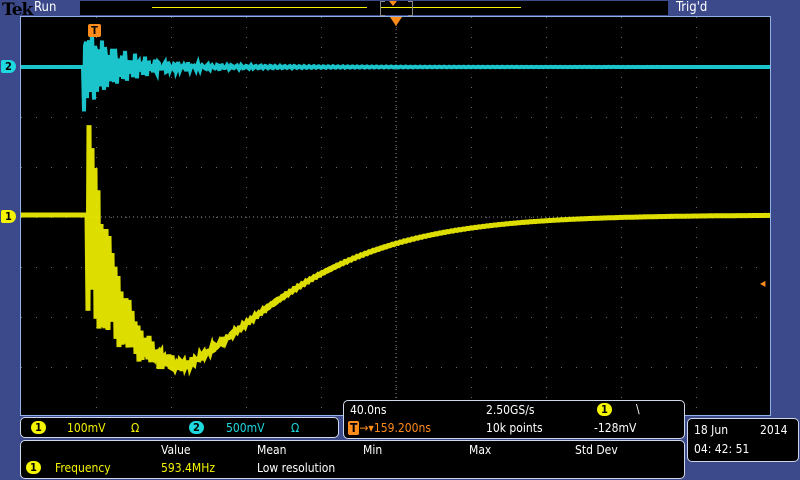 The width and height of the screenshot is (800, 480). Describe the element at coordinates (722, 449) in the screenshot. I see `time: 04: 42: 51` at that location.